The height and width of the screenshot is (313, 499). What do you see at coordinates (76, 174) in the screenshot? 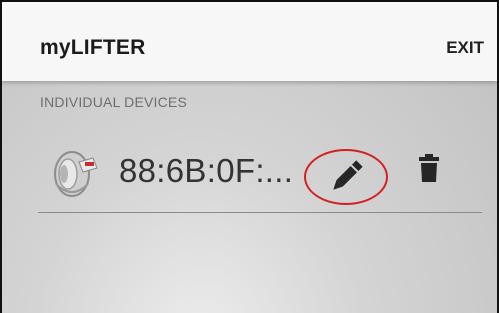
I see `lifter-device-icon` at bounding box center [76, 174].